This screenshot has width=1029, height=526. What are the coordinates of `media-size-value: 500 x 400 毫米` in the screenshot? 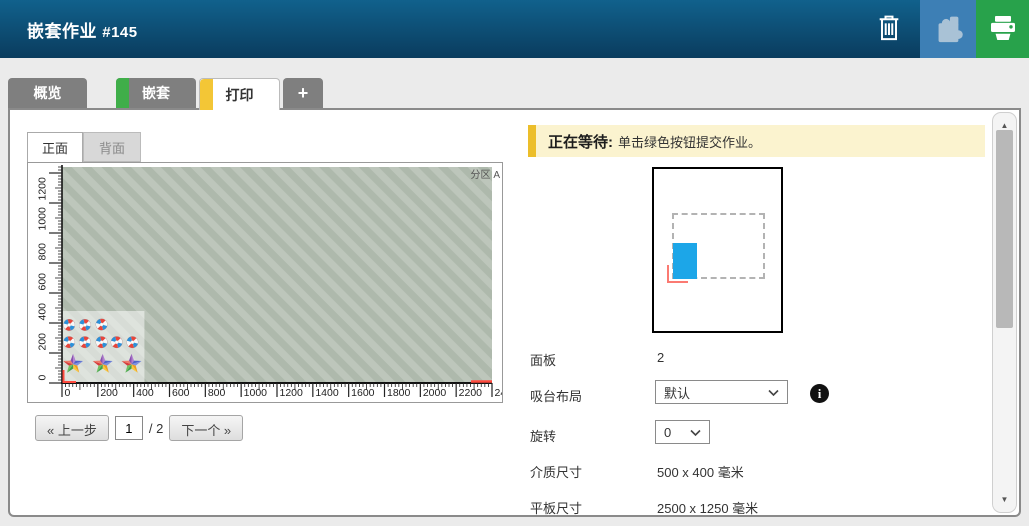 It's located at (700, 472).